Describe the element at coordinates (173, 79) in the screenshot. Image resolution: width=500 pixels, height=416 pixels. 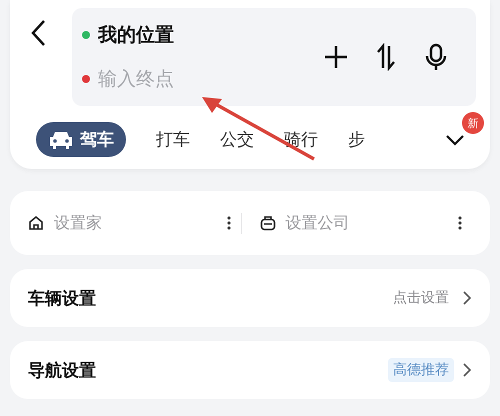
I see `destination-field: 输入终点` at that location.